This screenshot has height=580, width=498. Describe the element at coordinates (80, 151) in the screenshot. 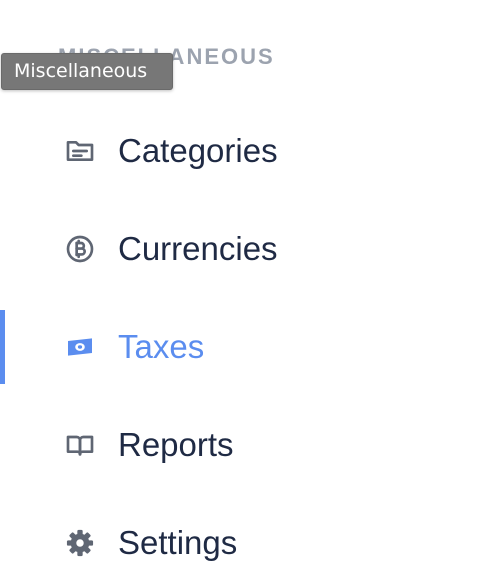

I see `folder-icon` at that location.